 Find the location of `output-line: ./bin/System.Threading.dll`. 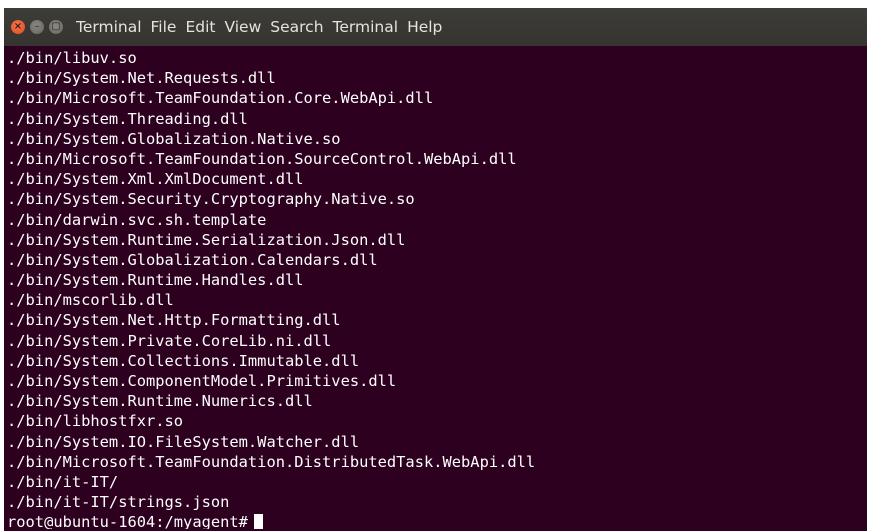

output-line: ./bin/System.Threading.dll is located at coordinates (127, 118).